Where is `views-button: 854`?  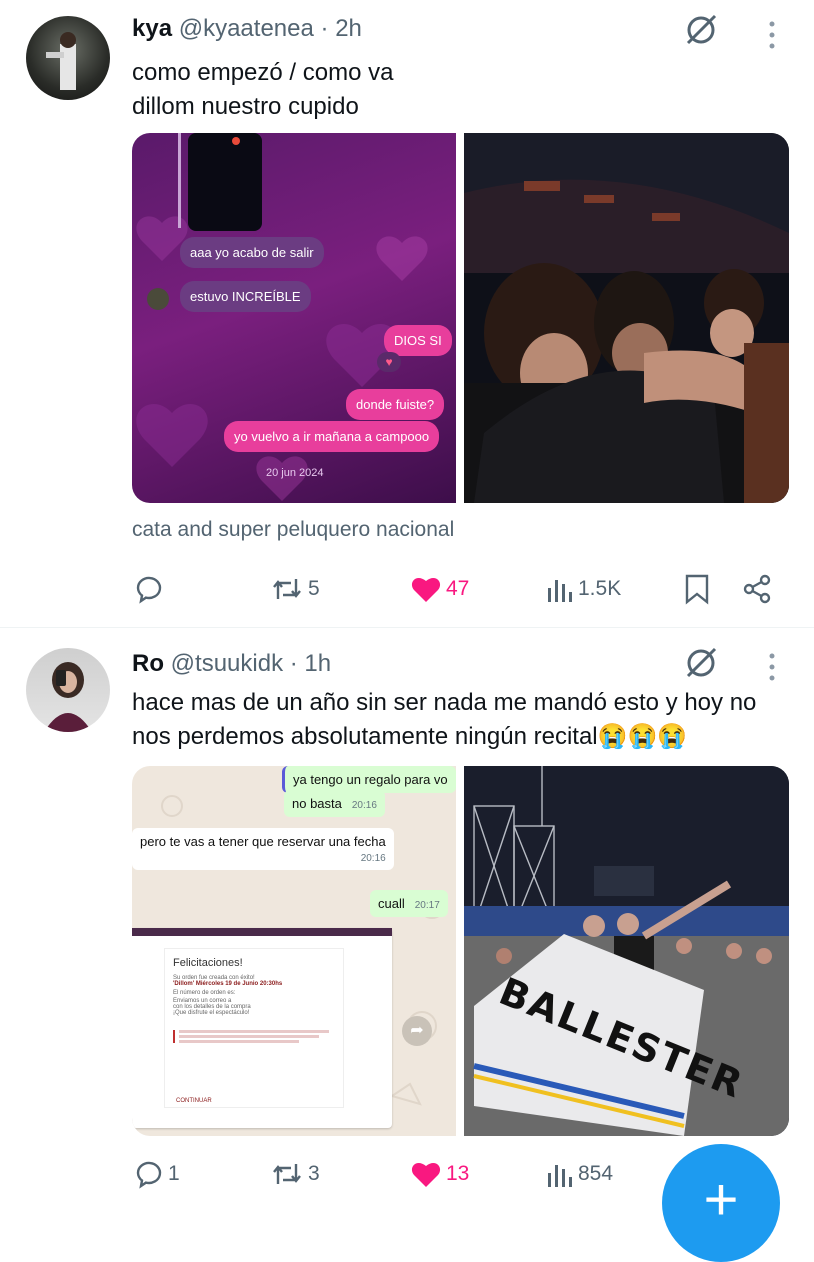
views-button: 854 is located at coordinates (579, 1174).